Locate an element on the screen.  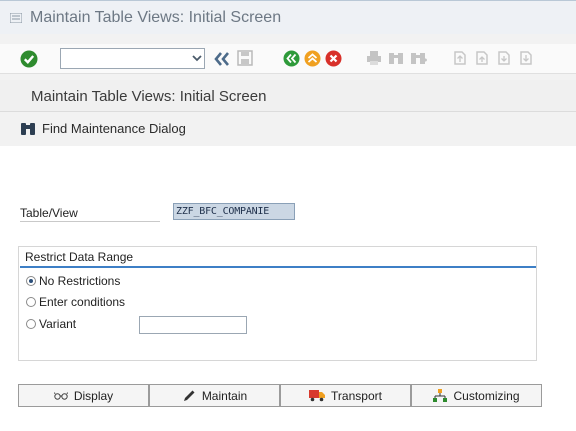
display-label: Display is located at coordinates (93, 395).